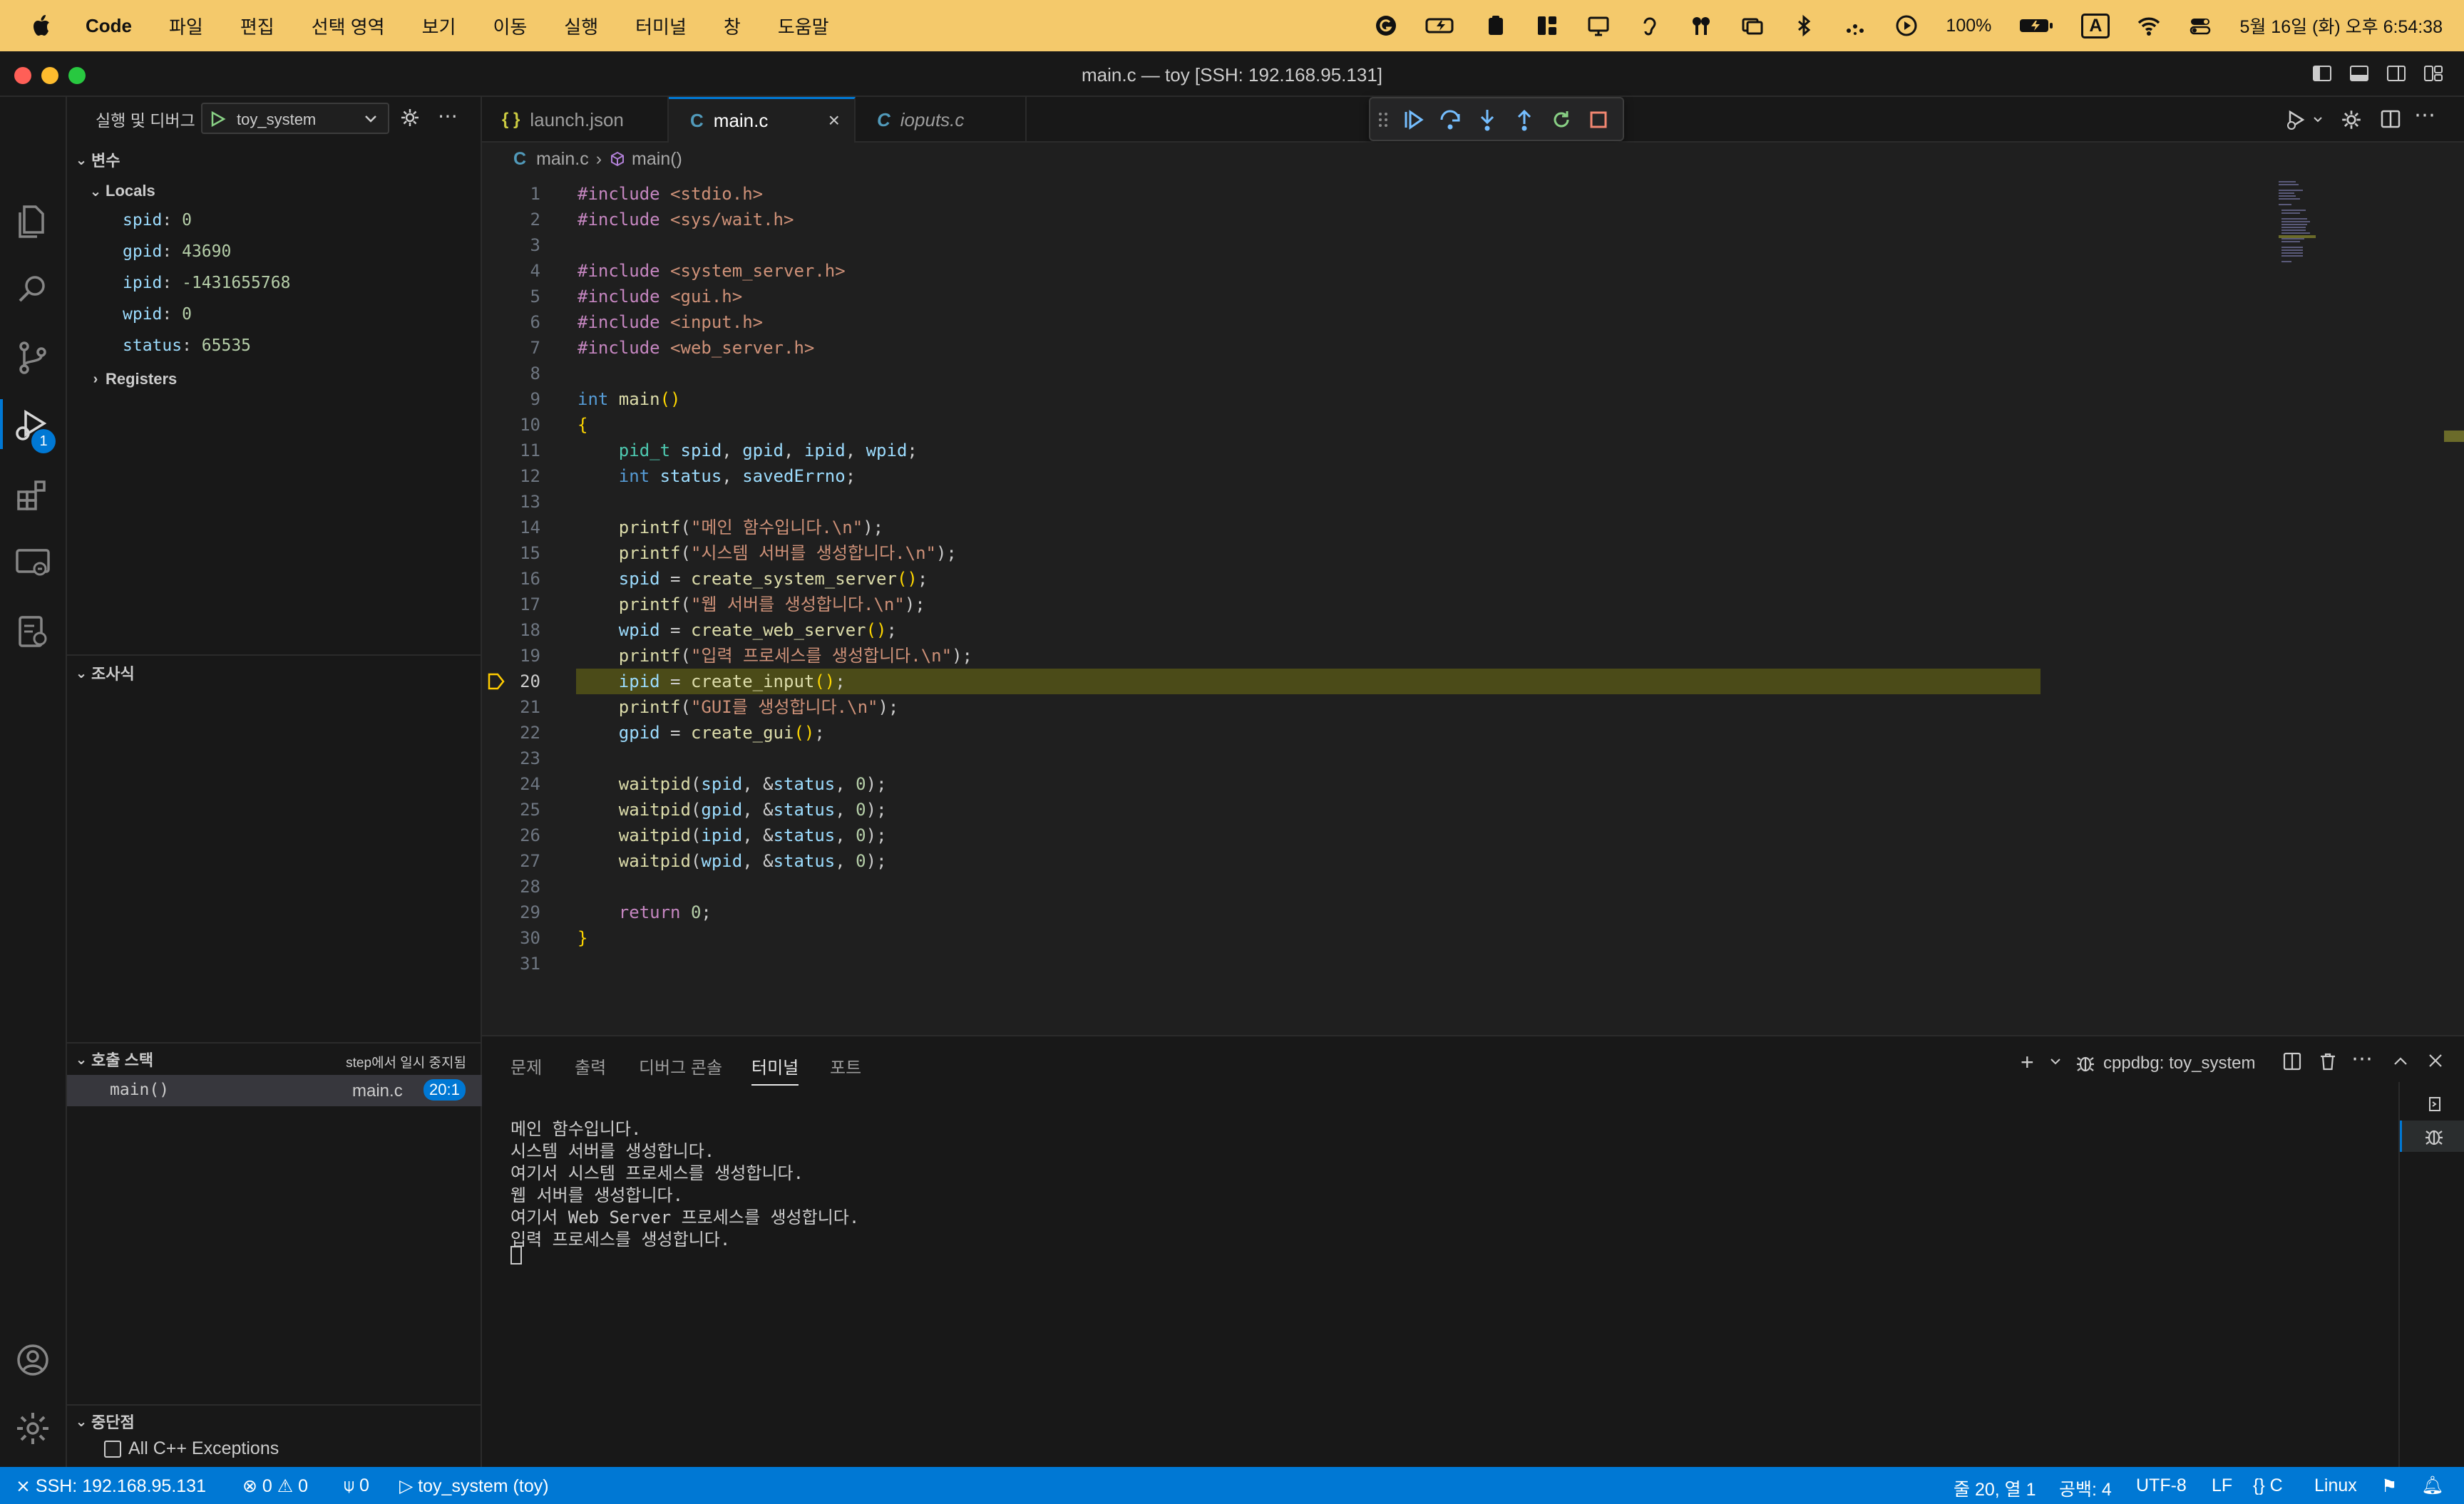 The height and width of the screenshot is (1504, 2464). What do you see at coordinates (1524, 120) in the screenshot?
I see `step-out-icon` at bounding box center [1524, 120].